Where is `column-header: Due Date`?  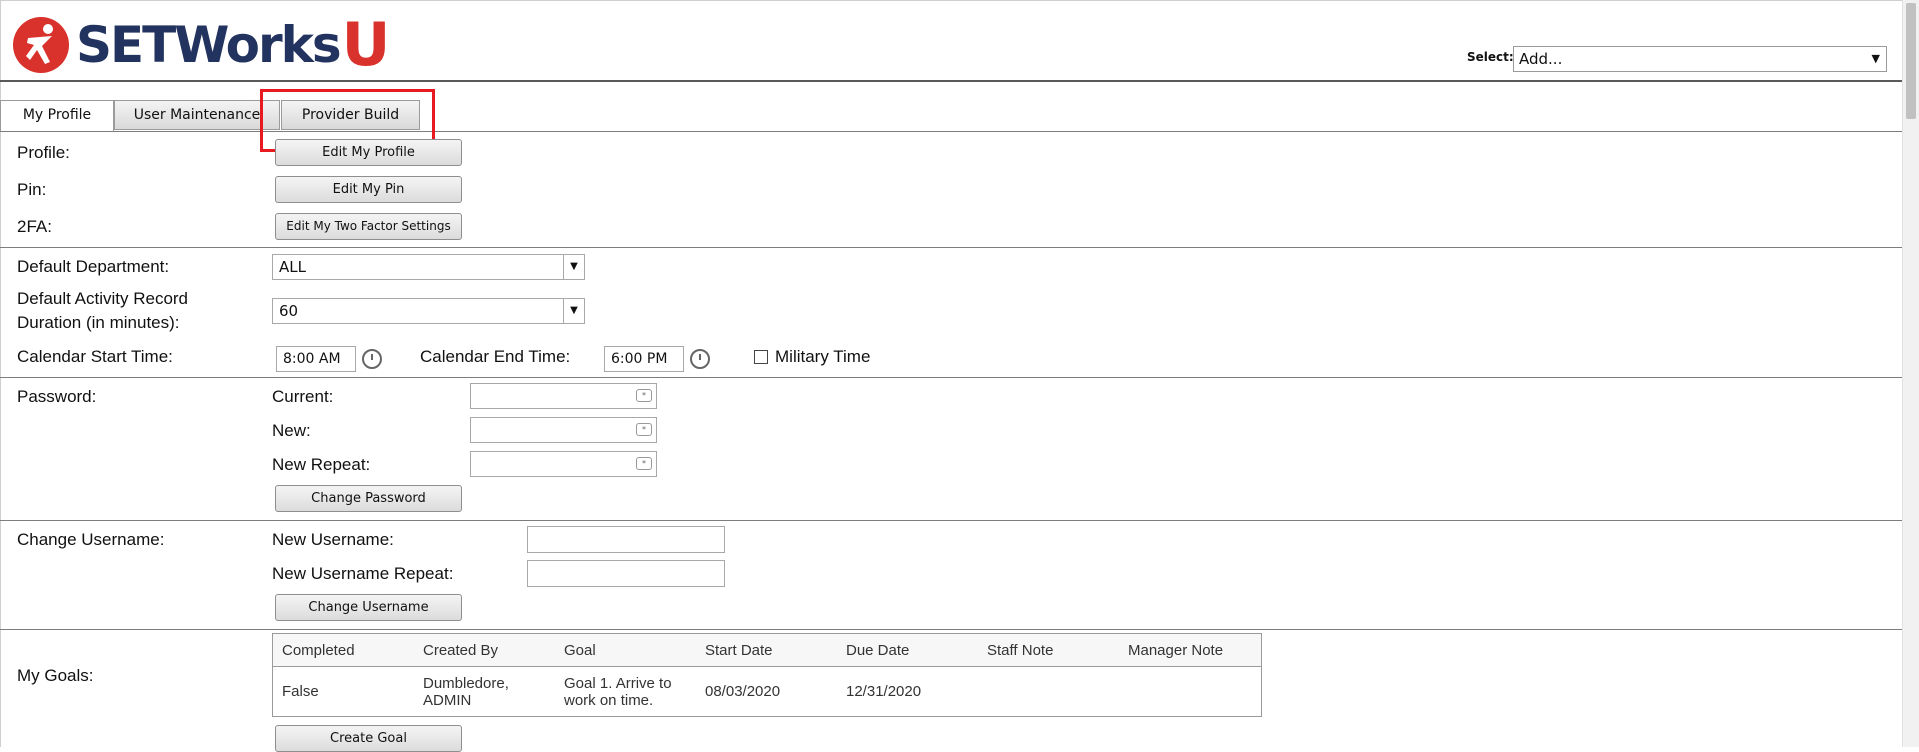
column-header: Due Date is located at coordinates (907, 650).